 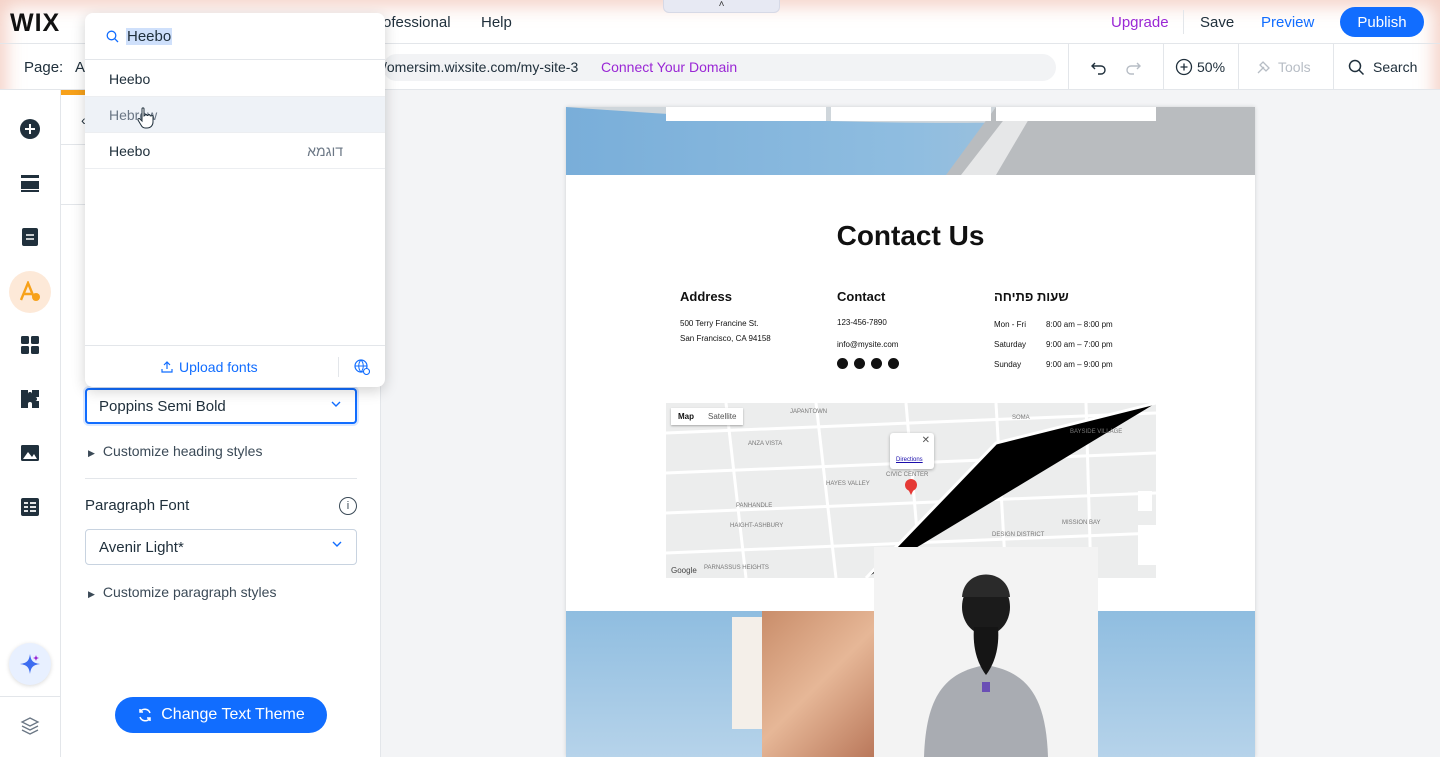 I want to click on publish-button: Publish, so click(x=1382, y=22).